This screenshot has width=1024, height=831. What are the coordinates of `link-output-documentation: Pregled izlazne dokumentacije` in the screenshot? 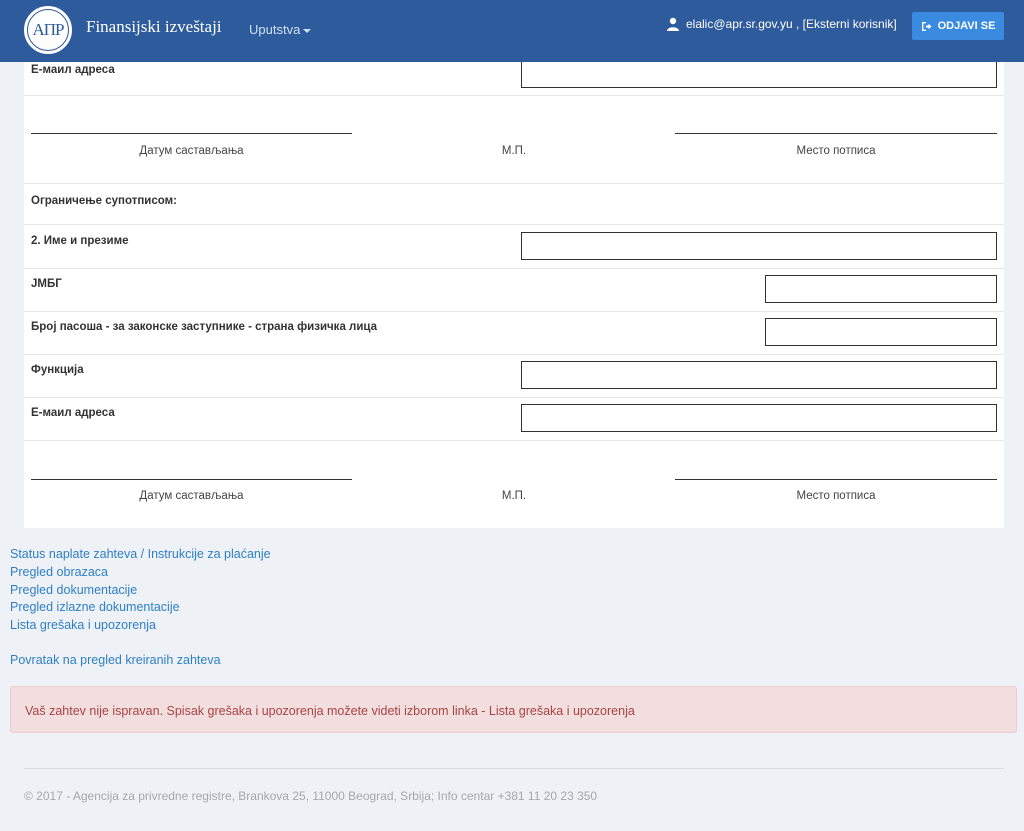 It's located at (140, 608).